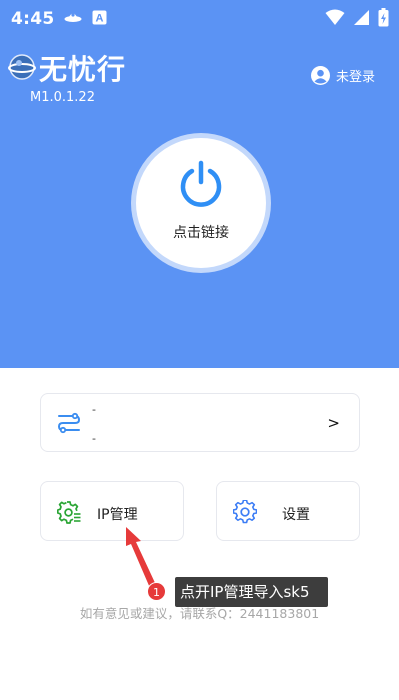 The width and height of the screenshot is (399, 700). I want to click on status-left-icons: A, so click(85, 17).